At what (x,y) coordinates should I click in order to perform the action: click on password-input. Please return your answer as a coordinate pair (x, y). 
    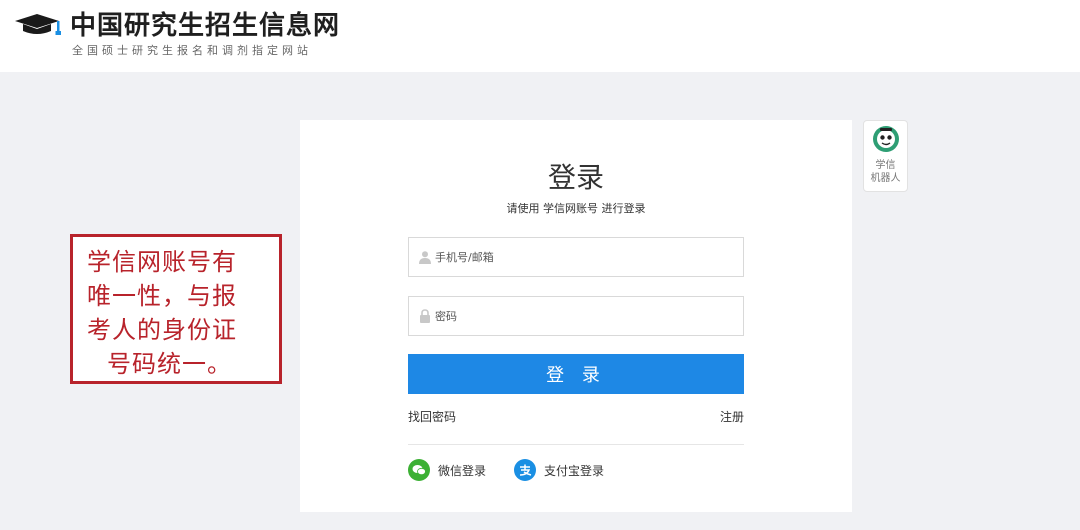
    Looking at the image, I should click on (585, 316).